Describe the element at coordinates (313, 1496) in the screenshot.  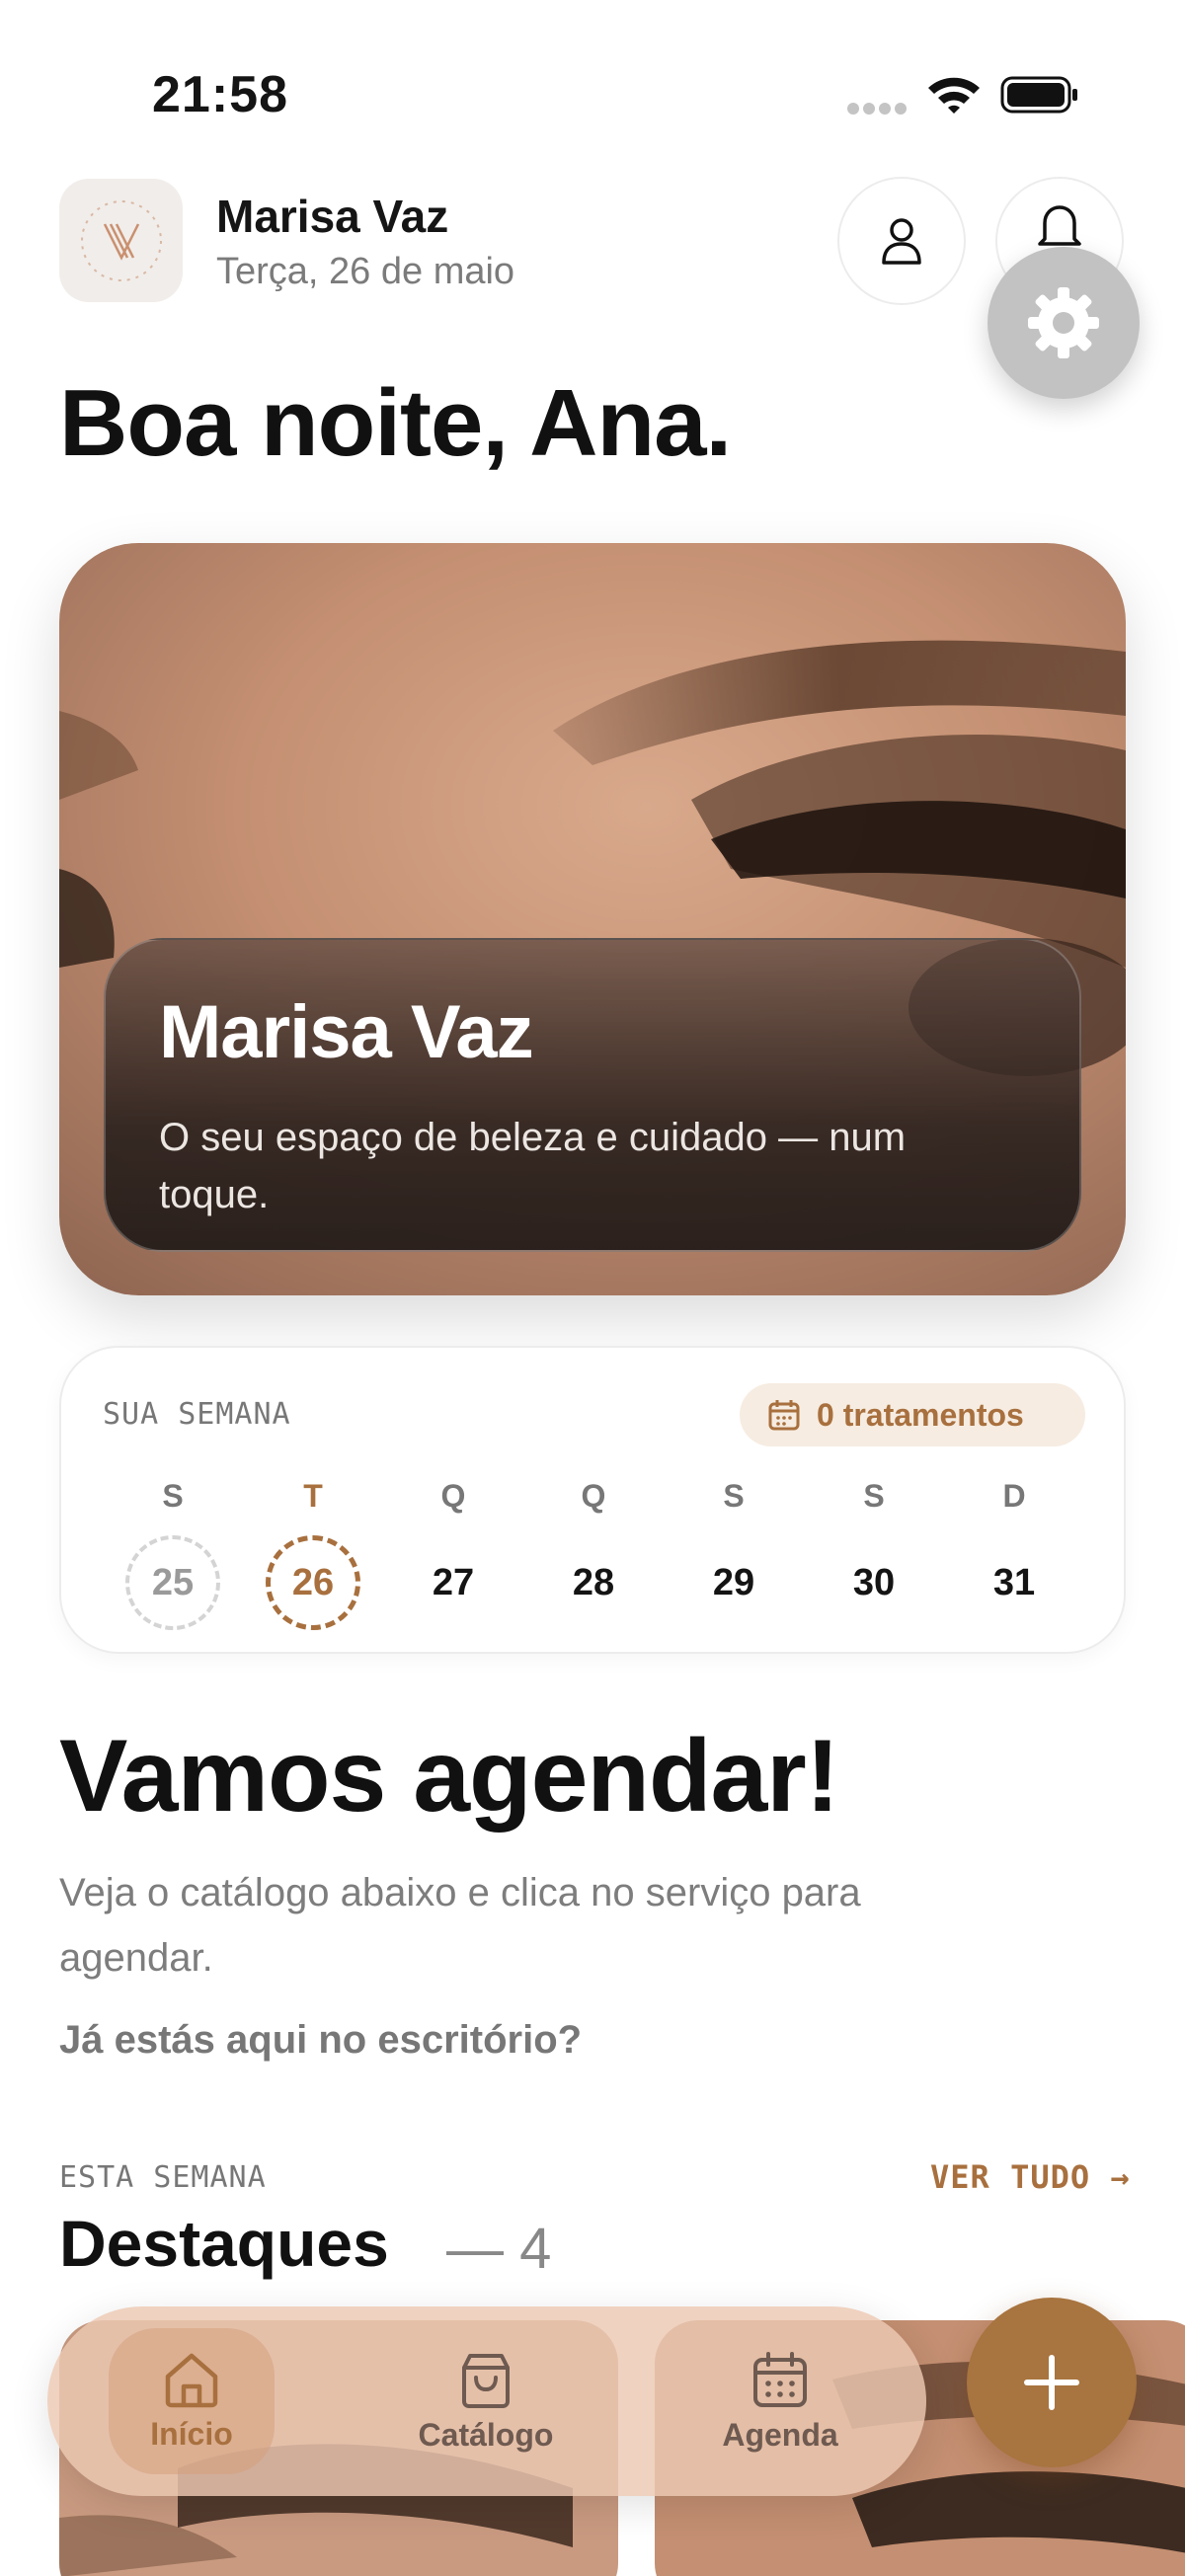
I see `day-letter: T` at that location.